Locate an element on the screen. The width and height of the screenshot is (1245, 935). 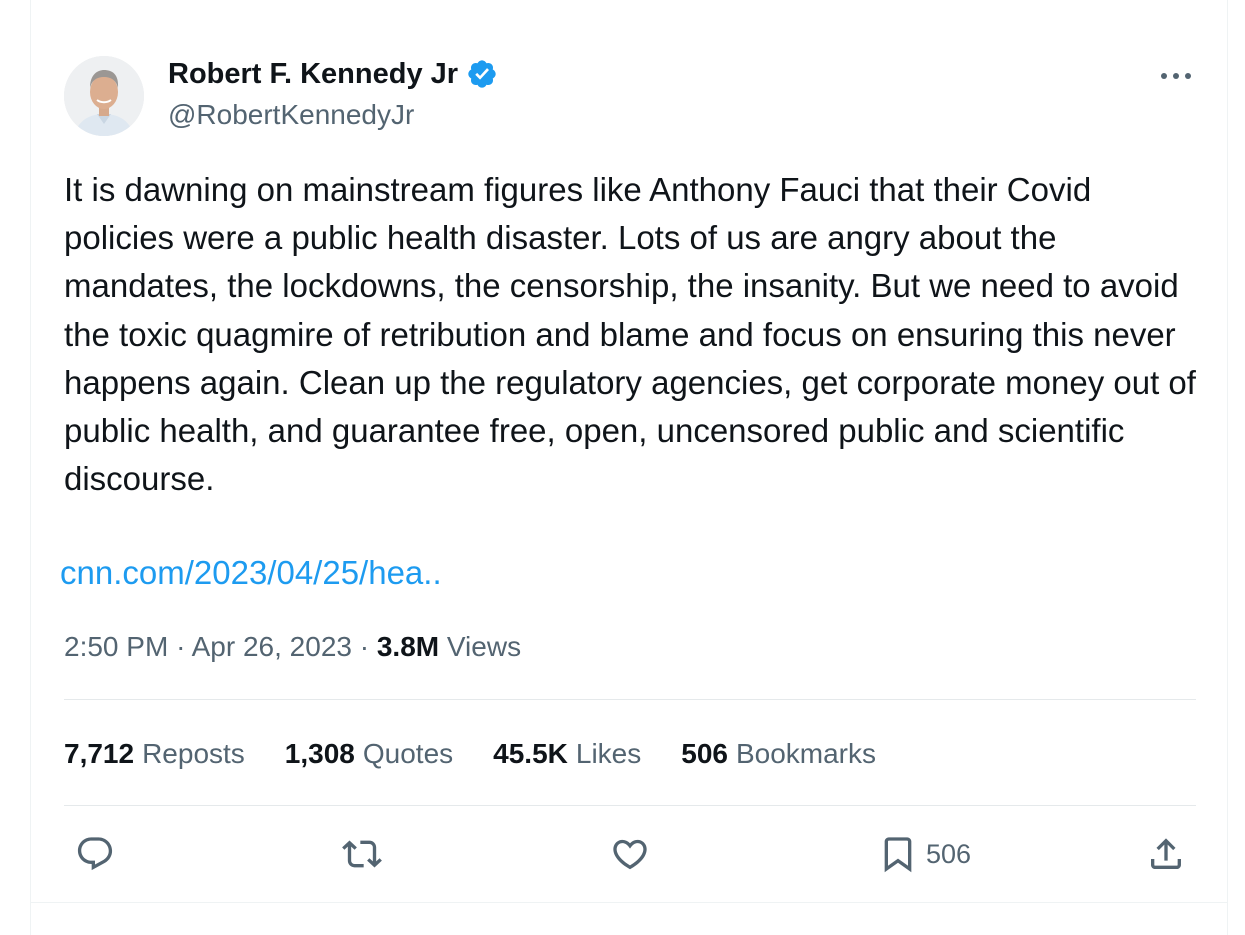
speech-bubble-icon is located at coordinates (95, 854).